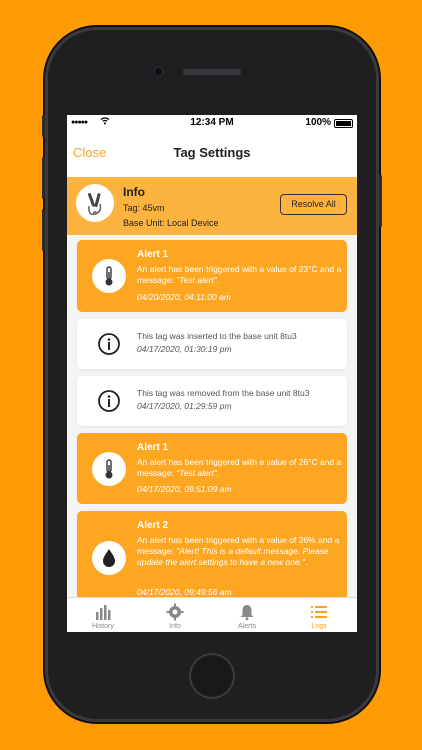 This screenshot has width=422, height=750. I want to click on resolve-all-button: Resolve All, so click(313, 204).